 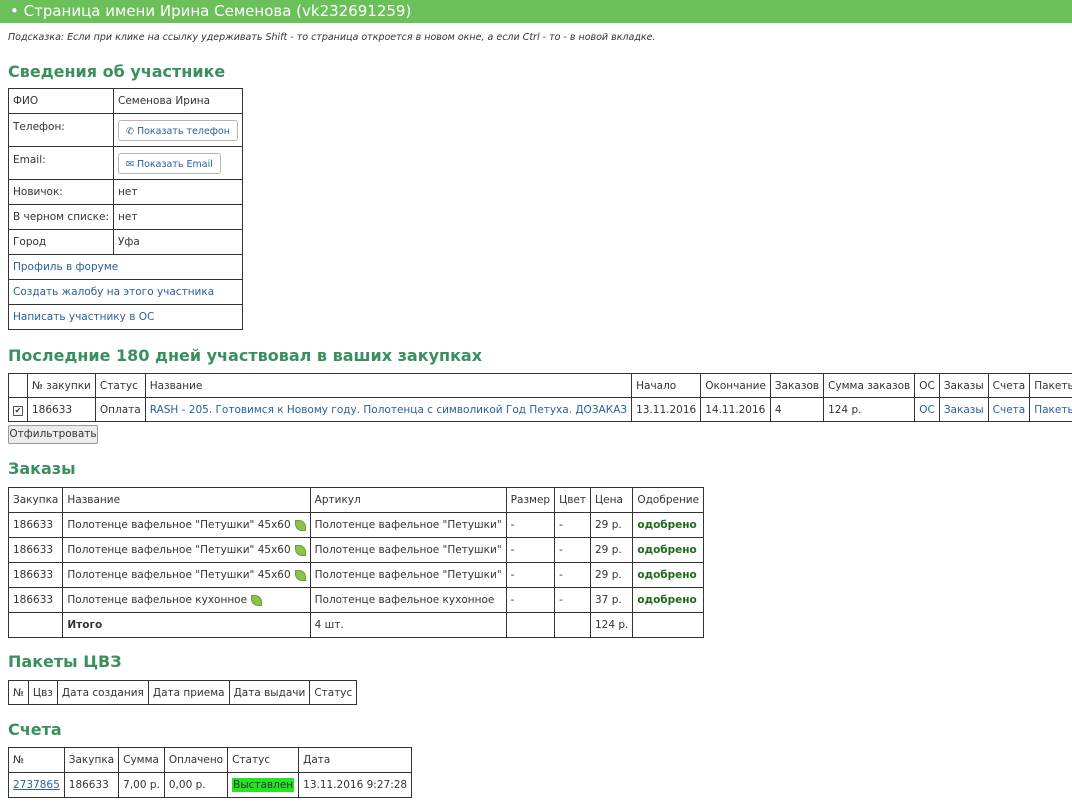 I want to click on col-bills: Счета, so click(x=1009, y=385).